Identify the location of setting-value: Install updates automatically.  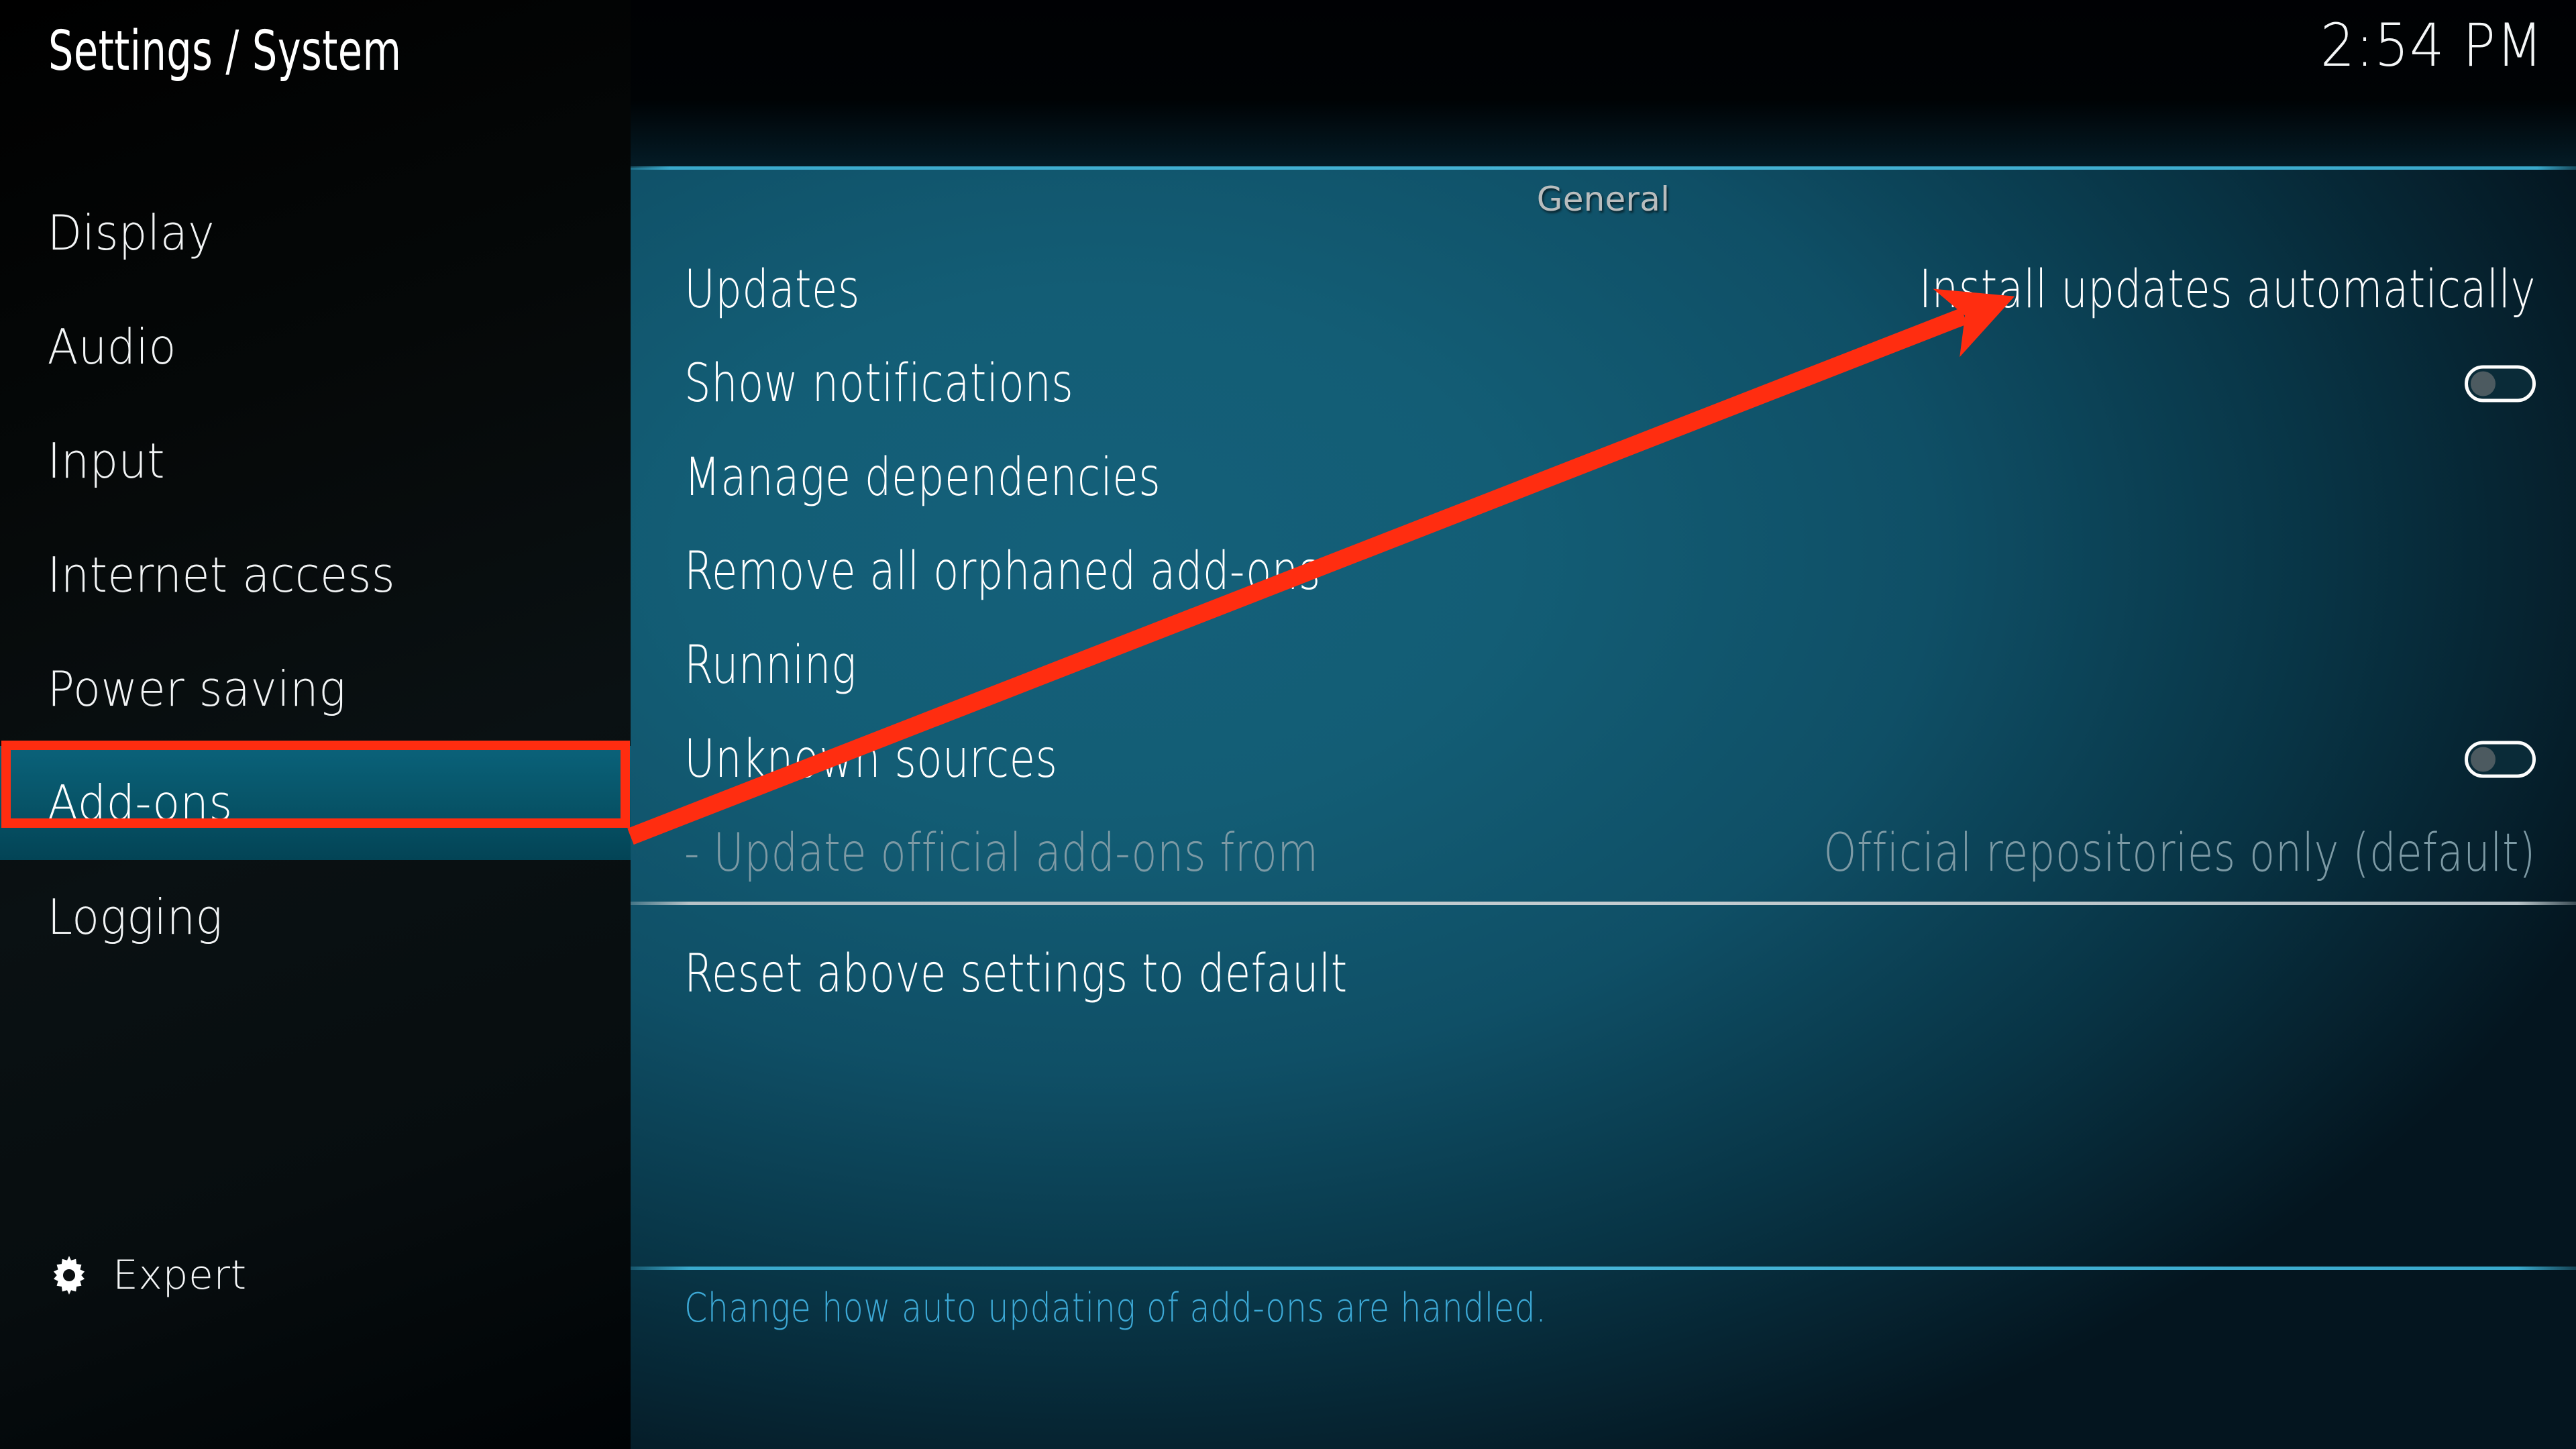
(2227, 290).